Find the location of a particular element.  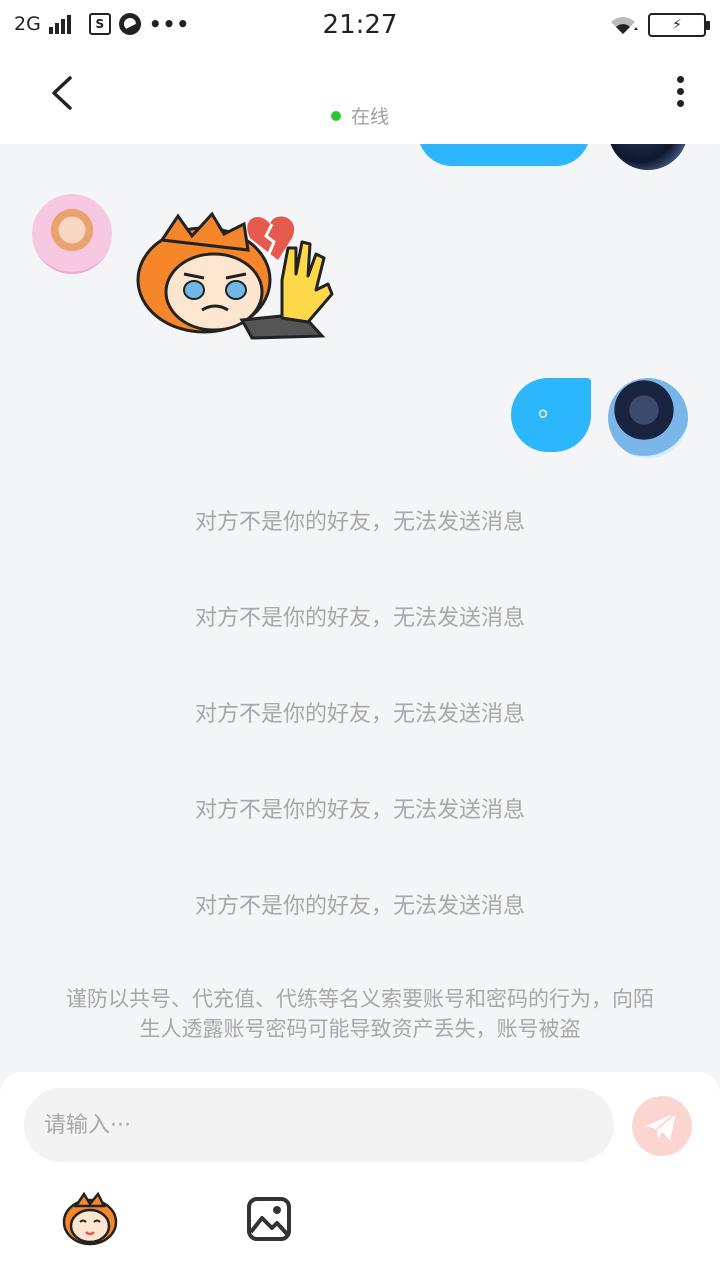

status-bar: 2G S ••• 21:27 ⚡ is located at coordinates (360, 25).